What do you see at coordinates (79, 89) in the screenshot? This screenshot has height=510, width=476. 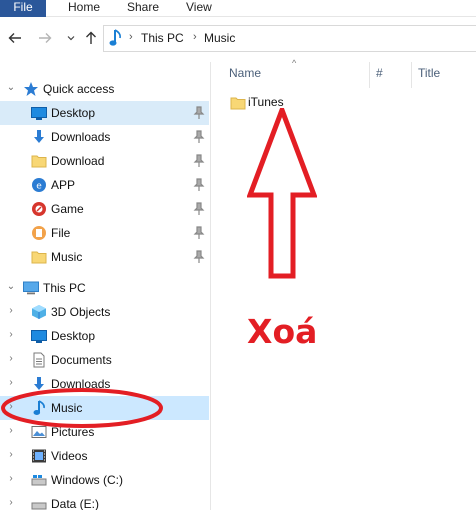 I see `quick-access-label: Quick access` at bounding box center [79, 89].